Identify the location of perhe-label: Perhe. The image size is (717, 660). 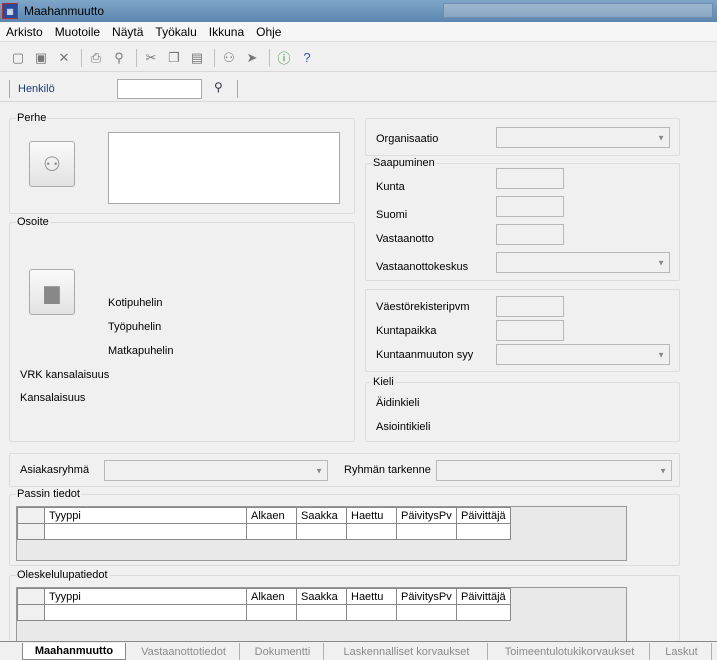
(32, 118).